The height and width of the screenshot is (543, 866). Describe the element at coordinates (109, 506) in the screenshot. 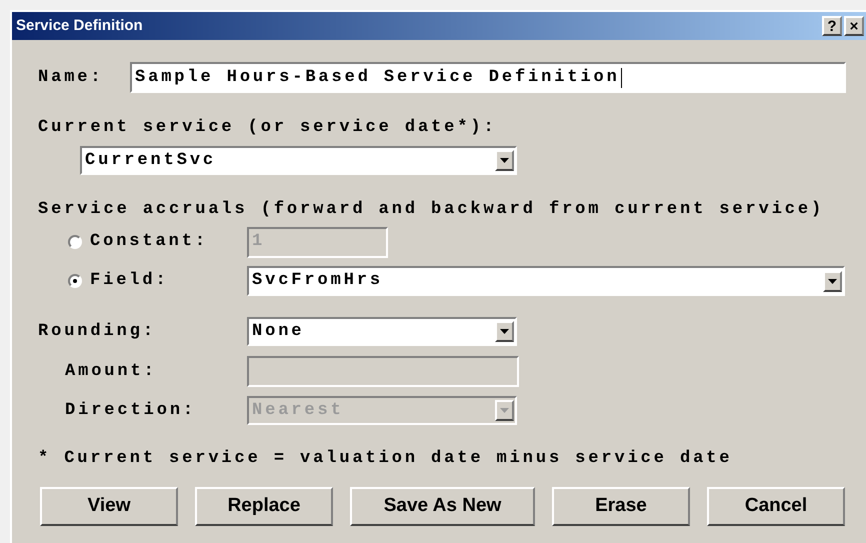

I see `dialog-button: View` at that location.